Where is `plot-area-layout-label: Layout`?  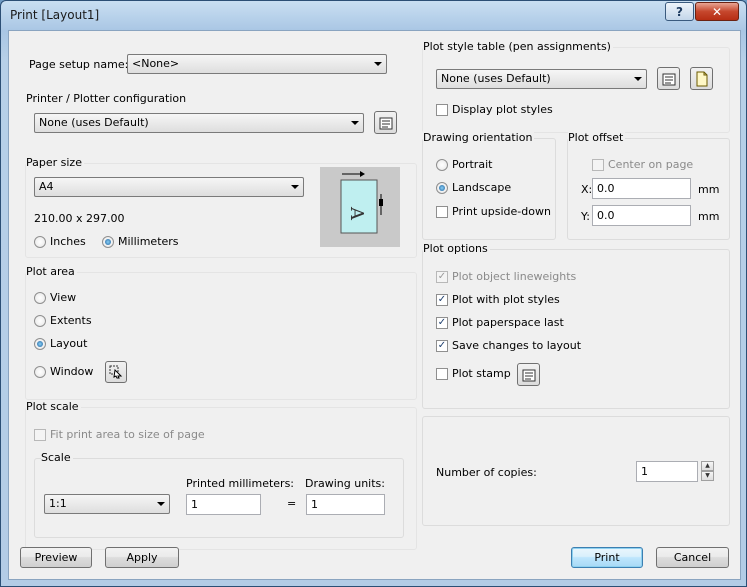 plot-area-layout-label: Layout is located at coordinates (69, 343).